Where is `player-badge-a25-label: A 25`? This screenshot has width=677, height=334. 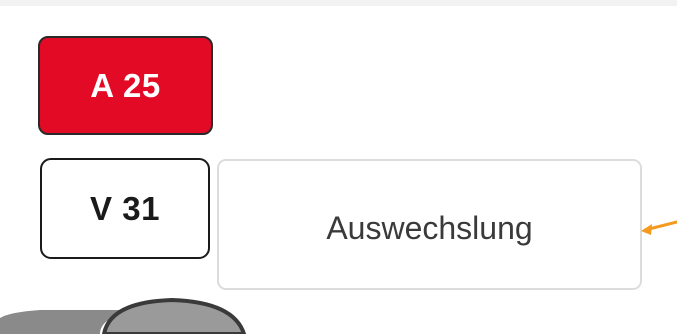 player-badge-a25-label: A 25 is located at coordinates (125, 85).